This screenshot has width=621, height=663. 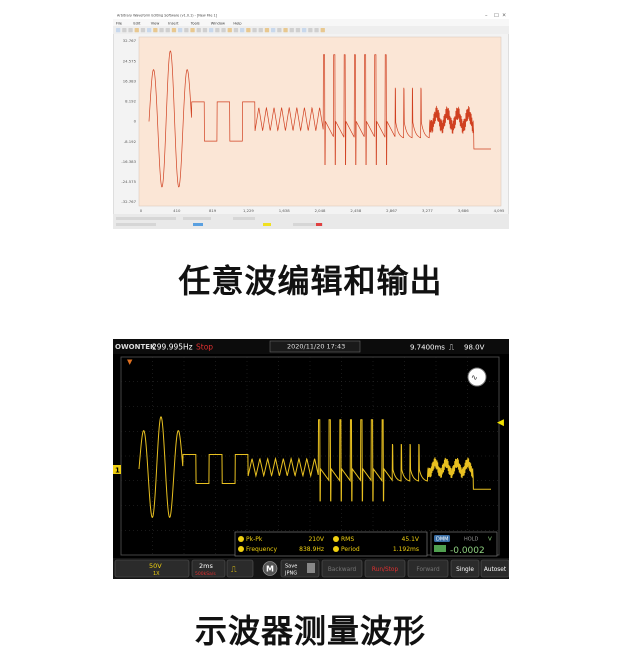 What do you see at coordinates (206, 566) in the screenshot?
I see `timebase-value: 2ms` at bounding box center [206, 566].